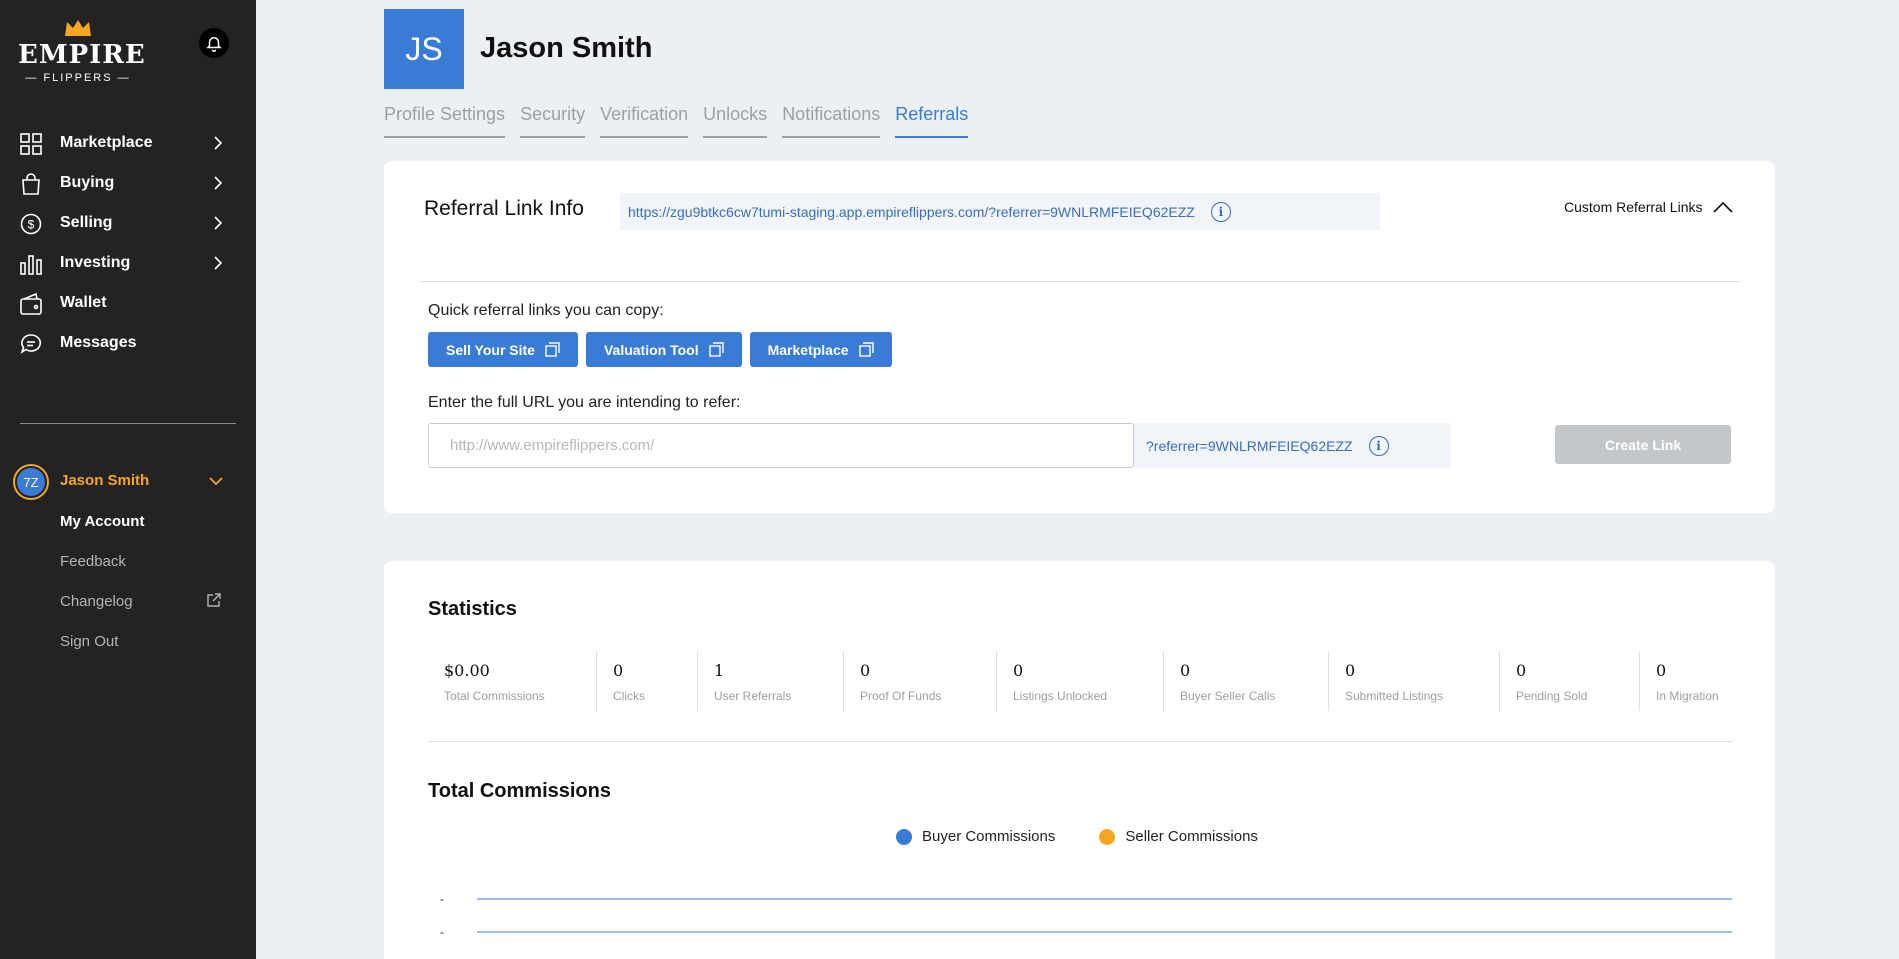 The height and width of the screenshot is (959, 1899). Describe the element at coordinates (128, 183) in the screenshot. I see `sidebar-item-buying: Buying` at that location.